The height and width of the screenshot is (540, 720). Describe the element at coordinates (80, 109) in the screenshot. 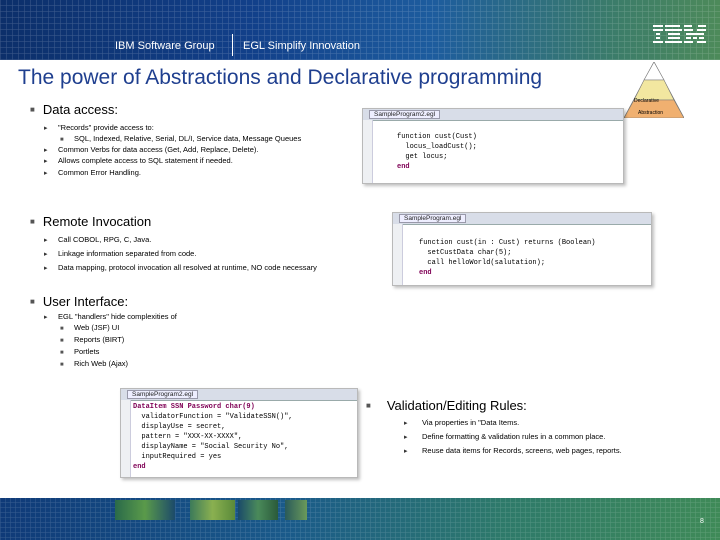

I see `section-heading: Data access:` at that location.